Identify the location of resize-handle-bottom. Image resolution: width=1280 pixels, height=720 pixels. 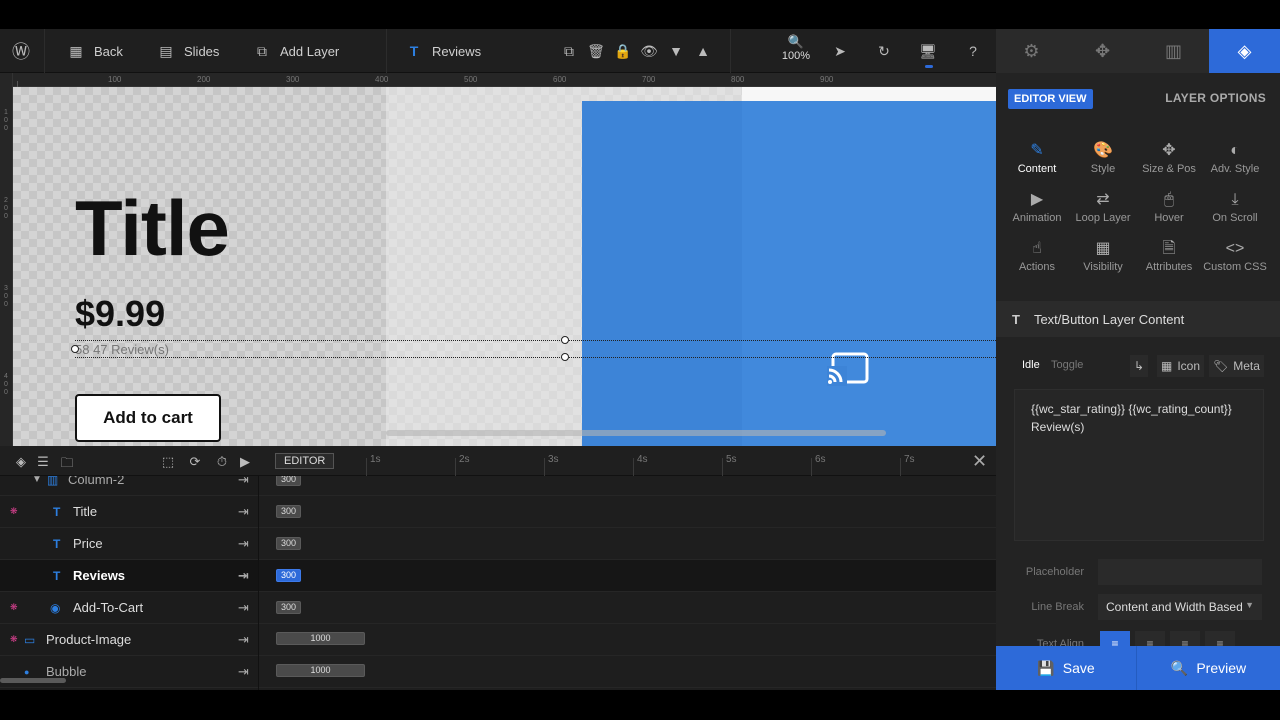
(565, 357).